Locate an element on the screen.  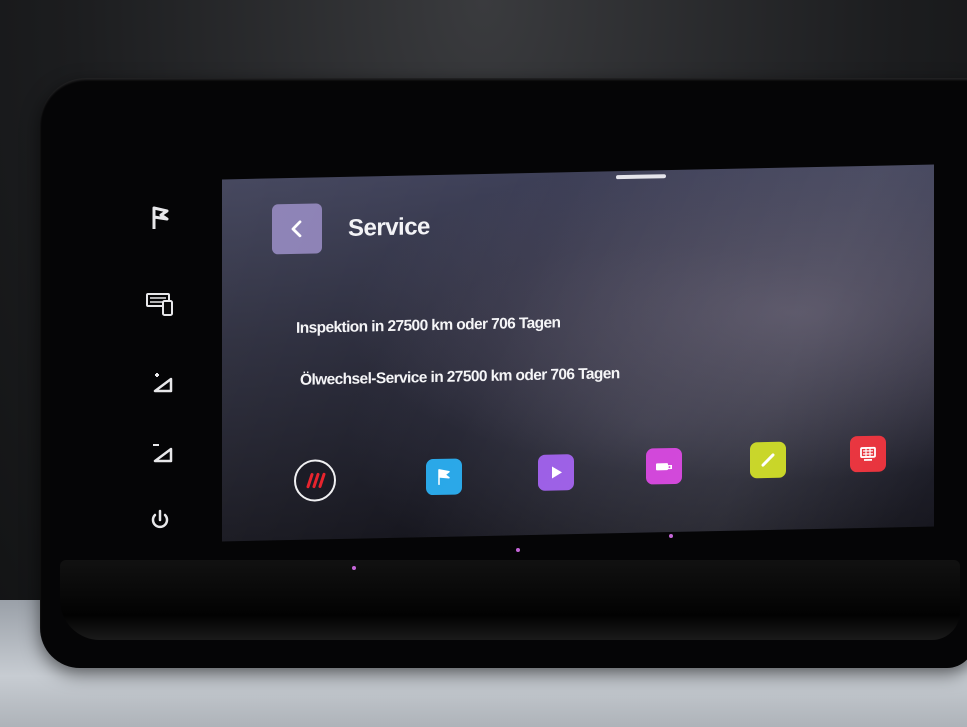
chevron-left-icon is located at coordinates (296, 229).